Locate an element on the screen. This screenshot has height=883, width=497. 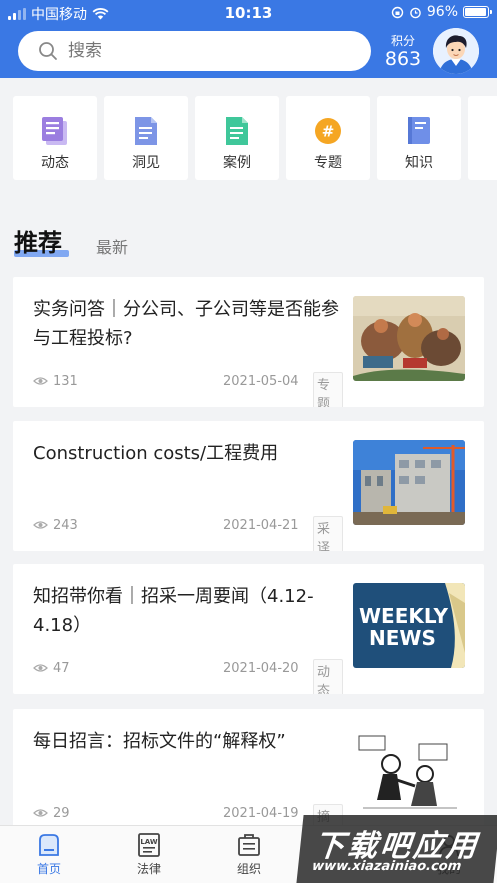
status-bar: 中国移动 10:13 96% is located at coordinates (248, 13).